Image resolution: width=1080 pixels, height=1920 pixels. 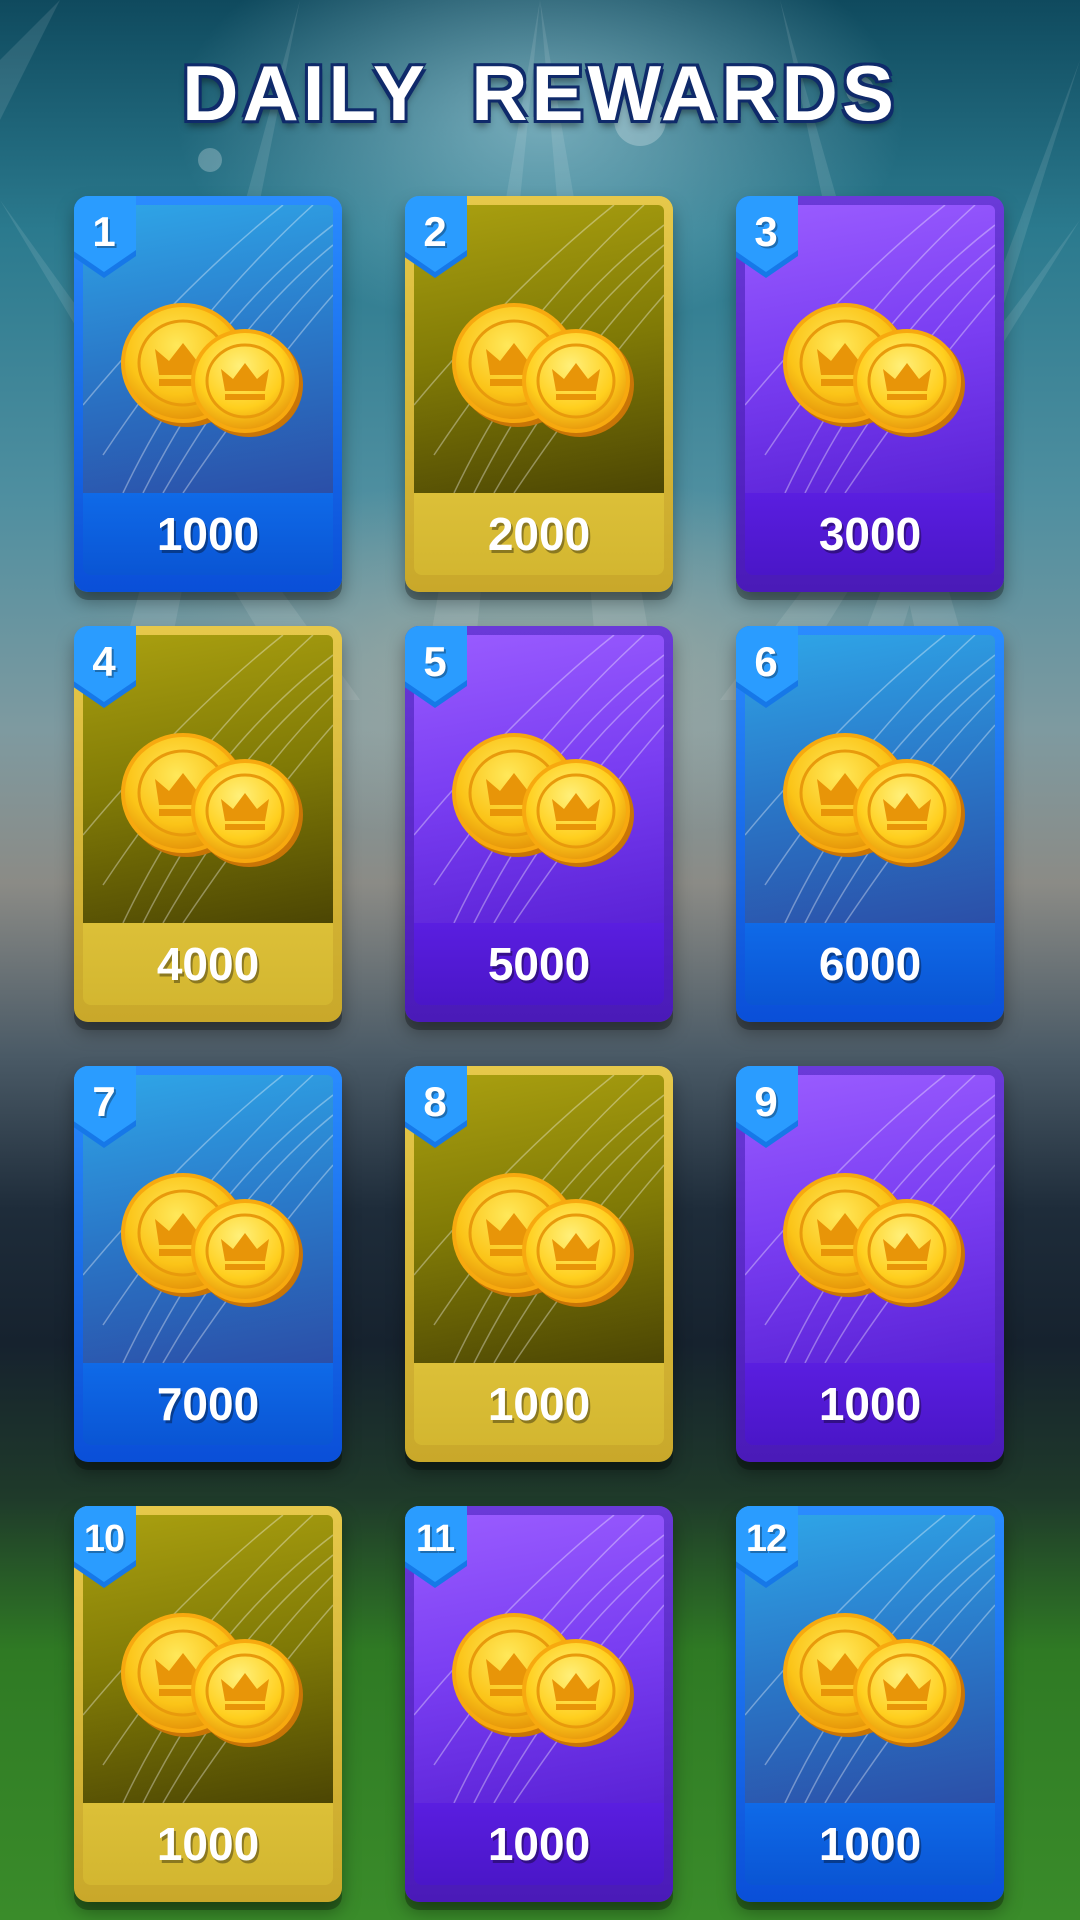 I want to click on reward-amount-bar: 2000, so click(x=539, y=534).